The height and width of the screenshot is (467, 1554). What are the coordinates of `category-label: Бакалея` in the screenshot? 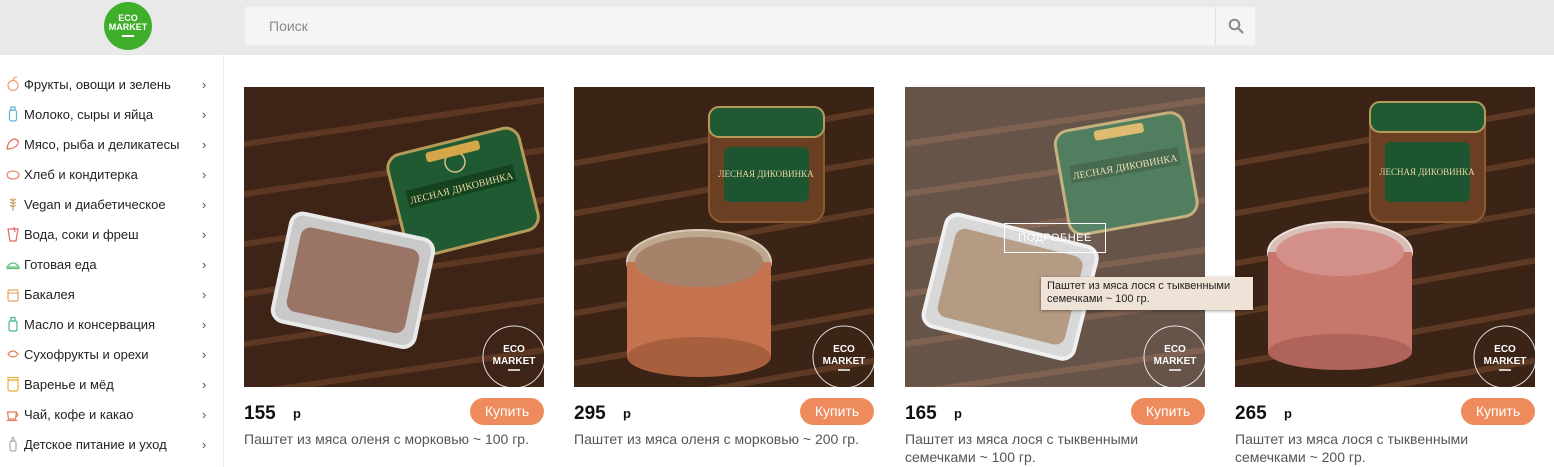 It's located at (49, 294).